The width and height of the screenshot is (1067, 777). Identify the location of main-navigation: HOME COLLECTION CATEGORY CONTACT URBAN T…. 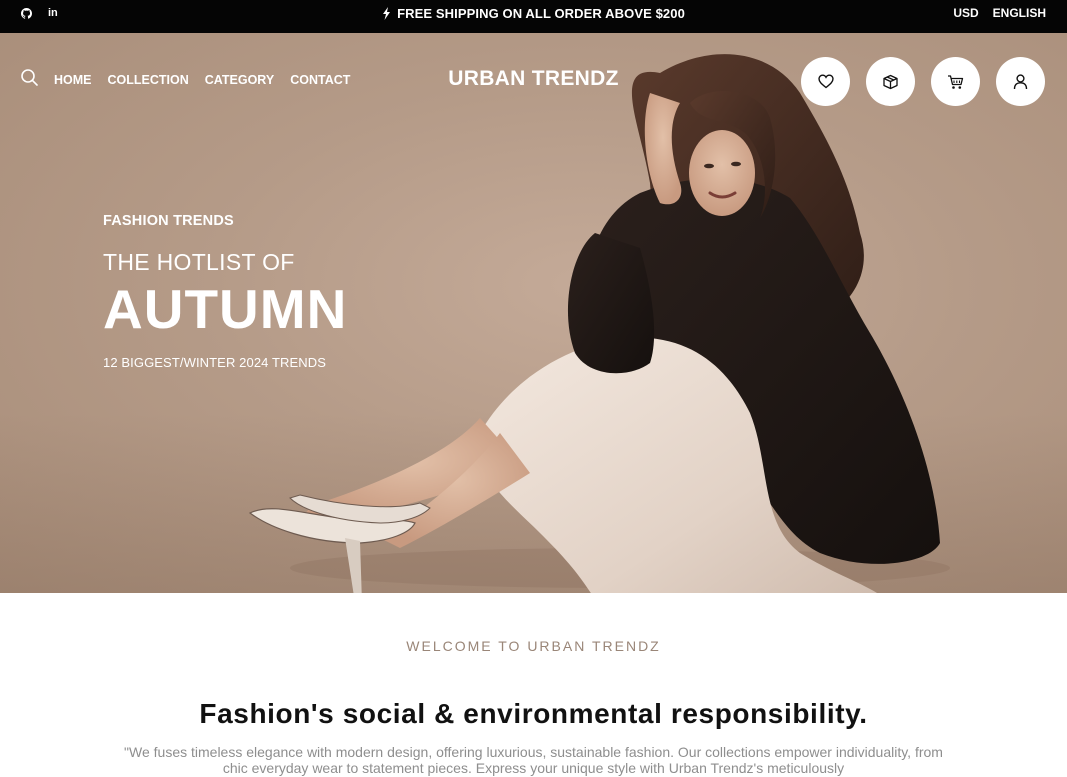
(533, 80).